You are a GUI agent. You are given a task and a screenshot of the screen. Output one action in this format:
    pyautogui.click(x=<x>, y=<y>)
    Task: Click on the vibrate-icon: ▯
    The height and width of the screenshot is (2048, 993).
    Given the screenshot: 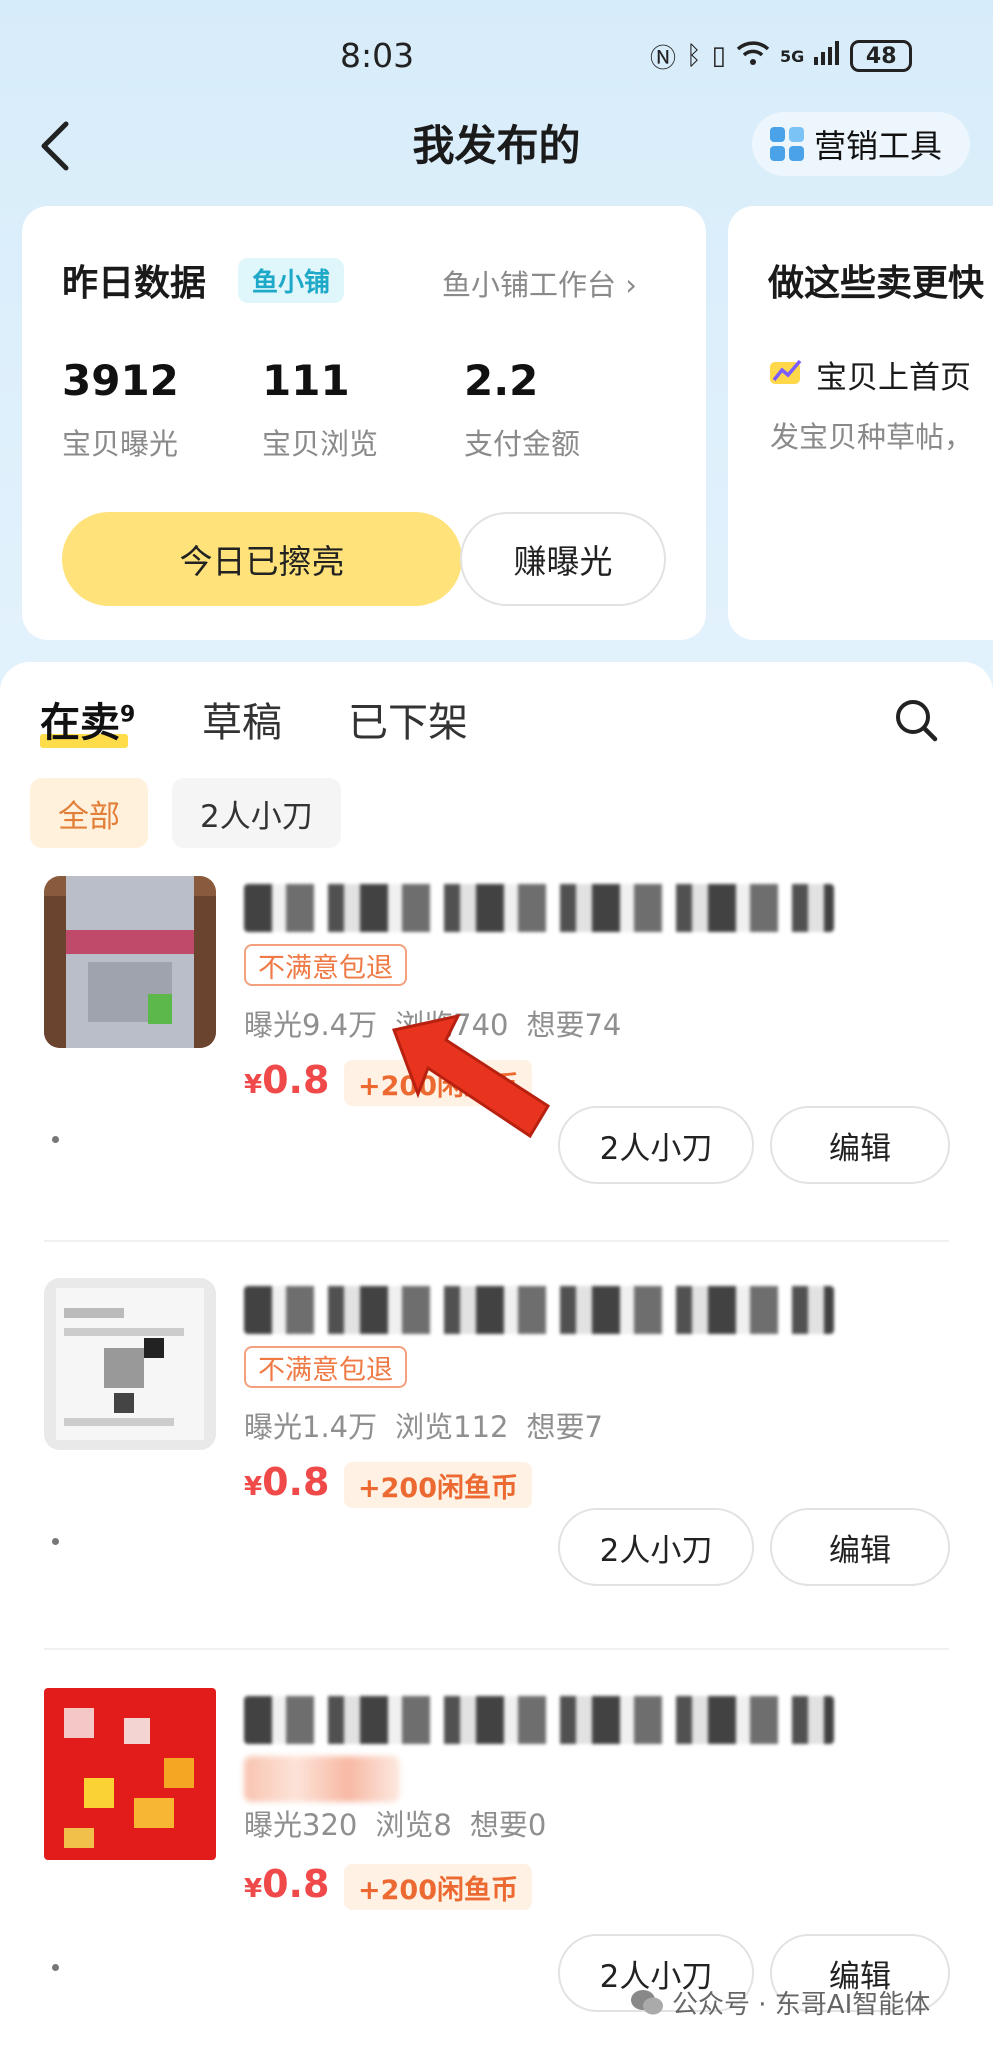 What is the action you would take?
    pyautogui.click(x=718, y=56)
    